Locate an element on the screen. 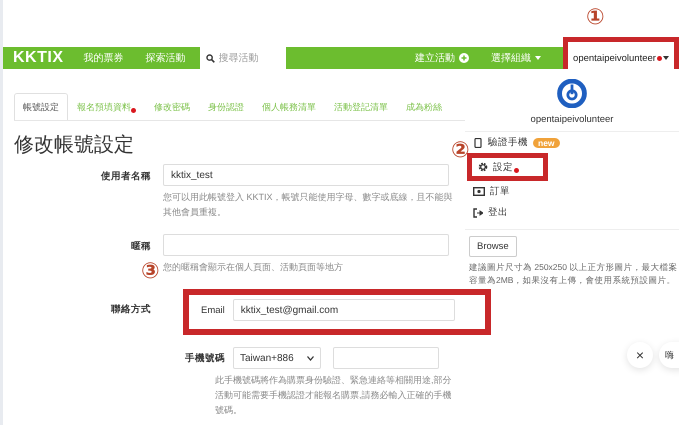  menu-item: 驗證手機 new is located at coordinates (516, 142).